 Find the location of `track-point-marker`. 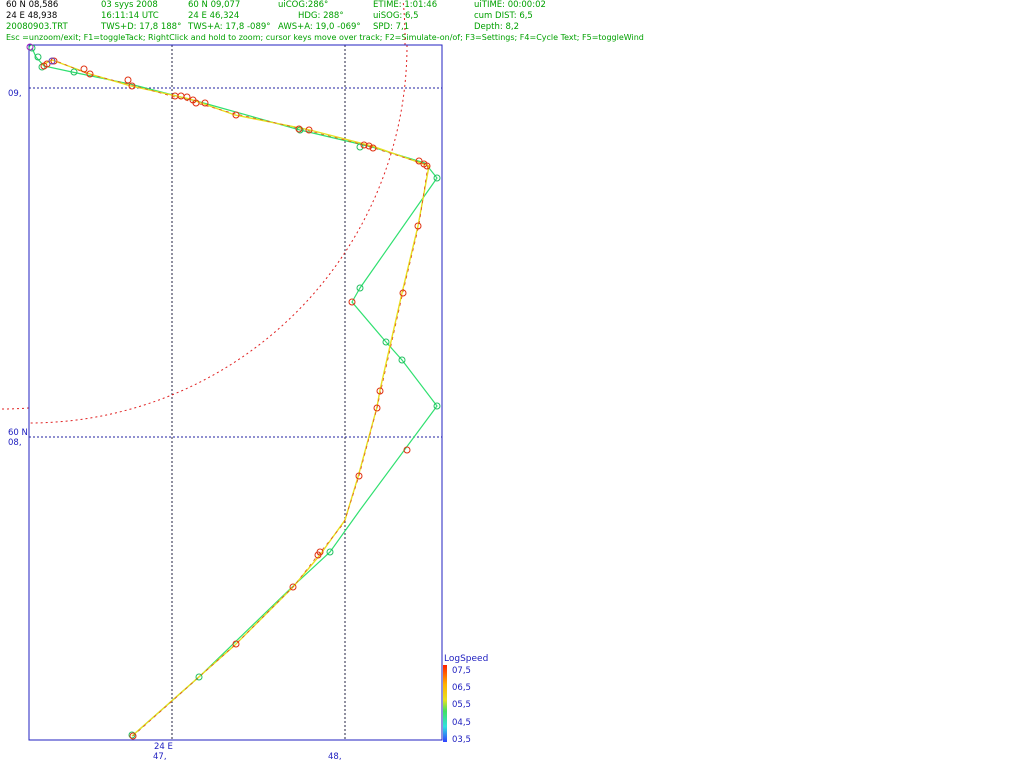

track-point-marker is located at coordinates (128, 80).